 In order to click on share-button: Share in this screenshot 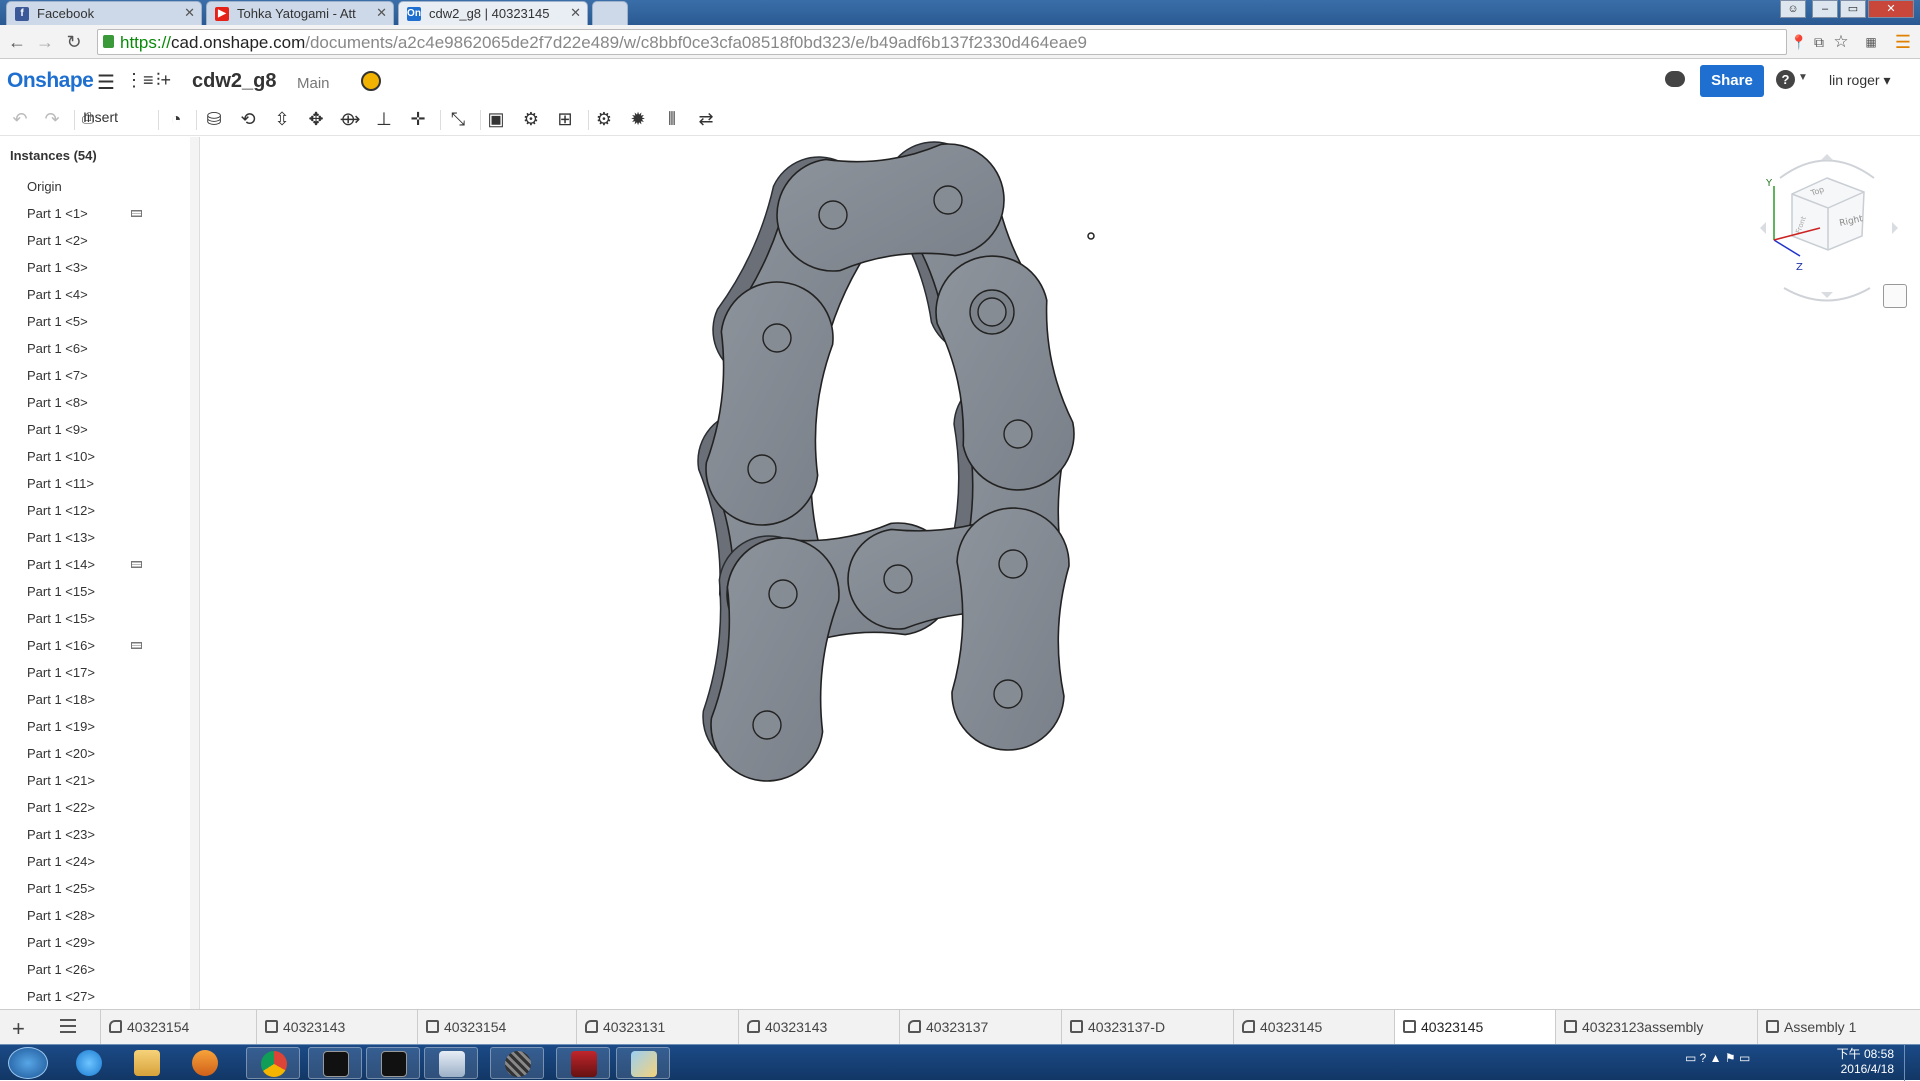, I will do `click(1732, 81)`.